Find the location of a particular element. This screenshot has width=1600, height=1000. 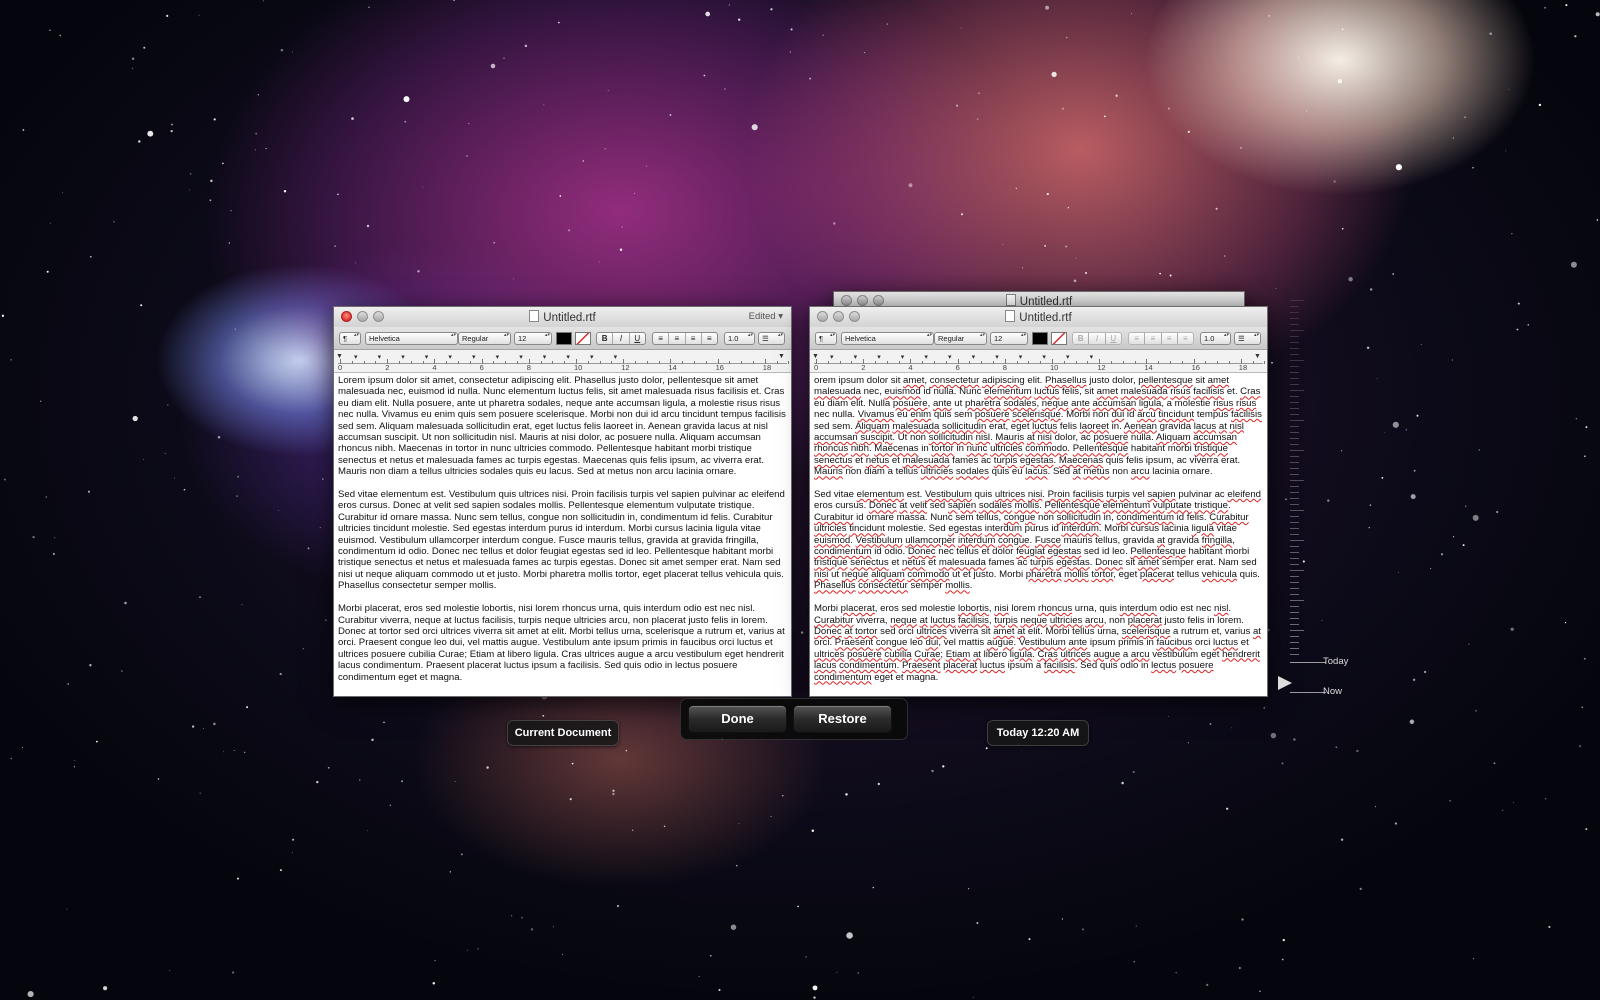

alignment-group: ≡ ≡ ≡ ≡ is located at coordinates (685, 338).